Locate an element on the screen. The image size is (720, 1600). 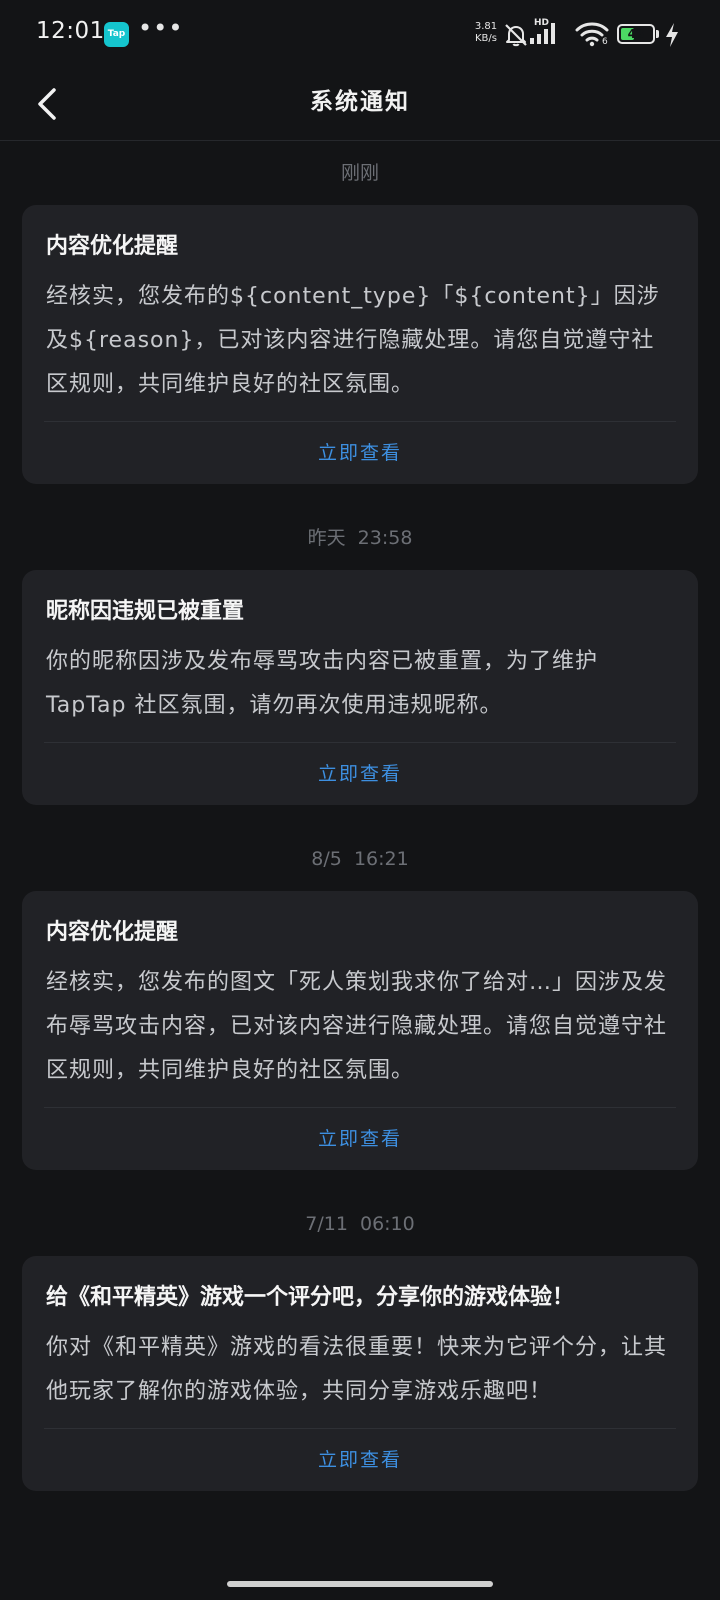
notice-timestamp: 8/5 16:21 is located at coordinates (360, 859).